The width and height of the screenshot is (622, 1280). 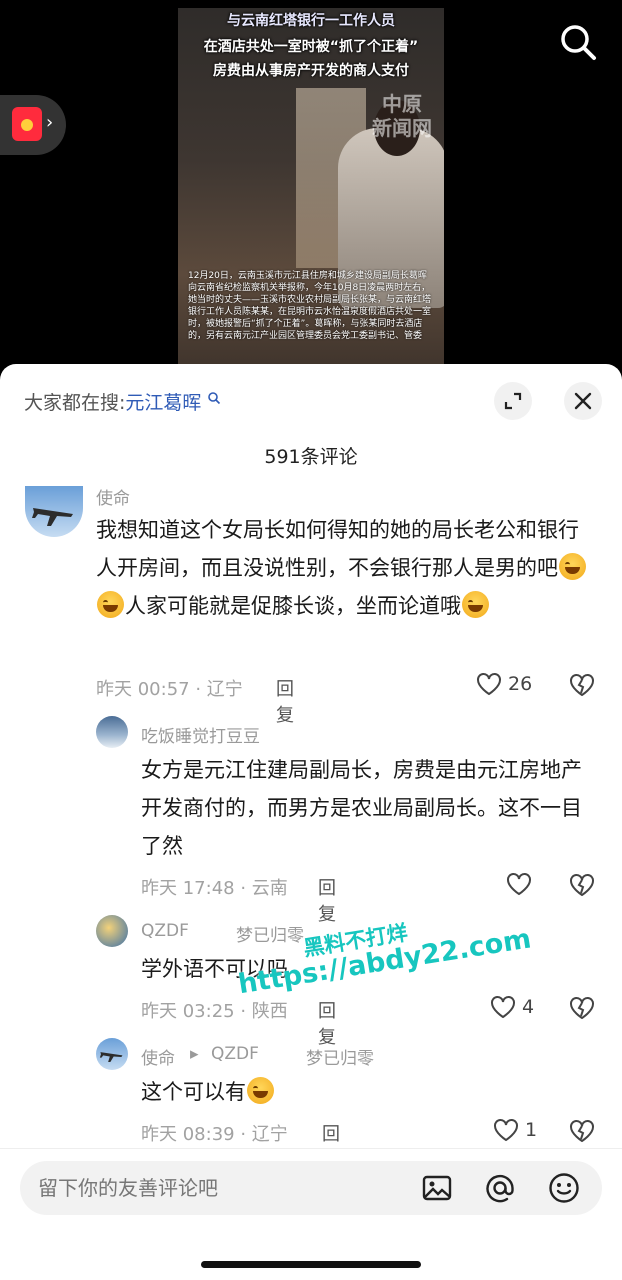 What do you see at coordinates (200, 734) in the screenshot?
I see `comment-author: 吃饭睡觉打豆豆` at bounding box center [200, 734].